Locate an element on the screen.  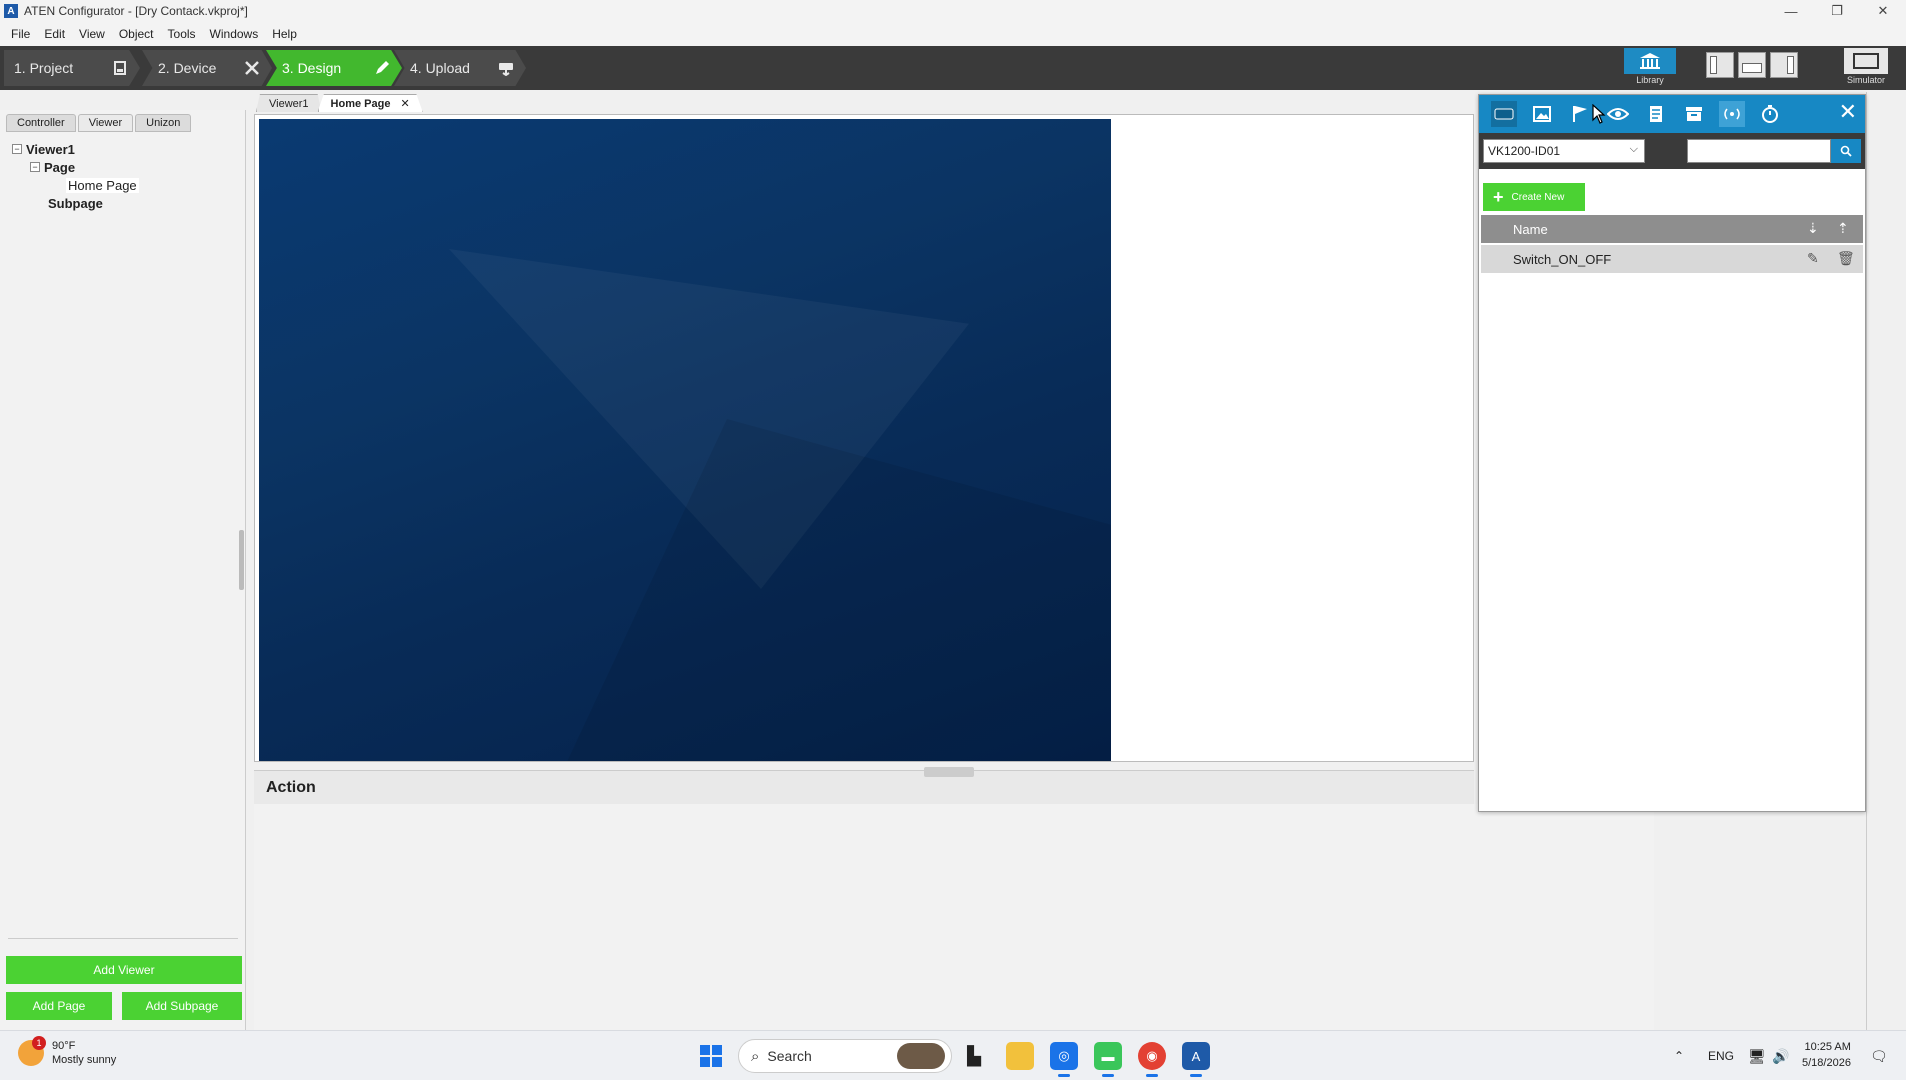
tab-unizon: Unizon is located at coordinates (163, 123).